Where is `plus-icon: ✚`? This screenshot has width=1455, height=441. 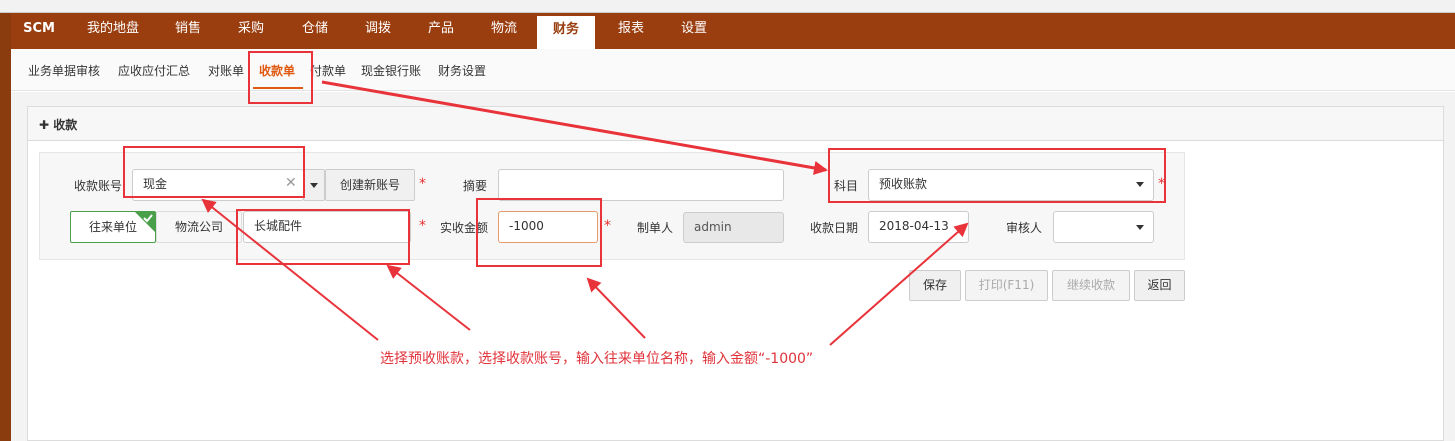 plus-icon: ✚ is located at coordinates (46, 125).